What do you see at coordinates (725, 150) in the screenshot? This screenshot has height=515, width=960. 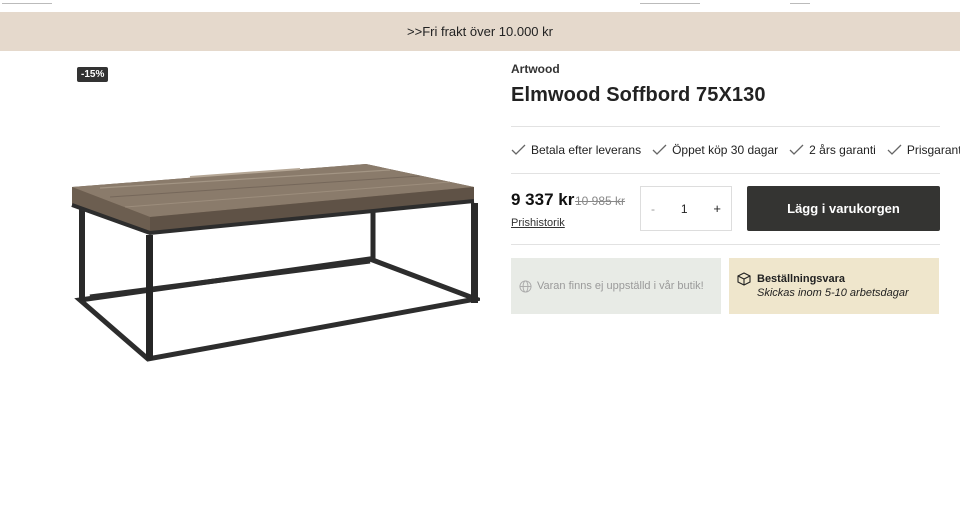 I see `usp-label: Öppet köp 30 dagar` at bounding box center [725, 150].